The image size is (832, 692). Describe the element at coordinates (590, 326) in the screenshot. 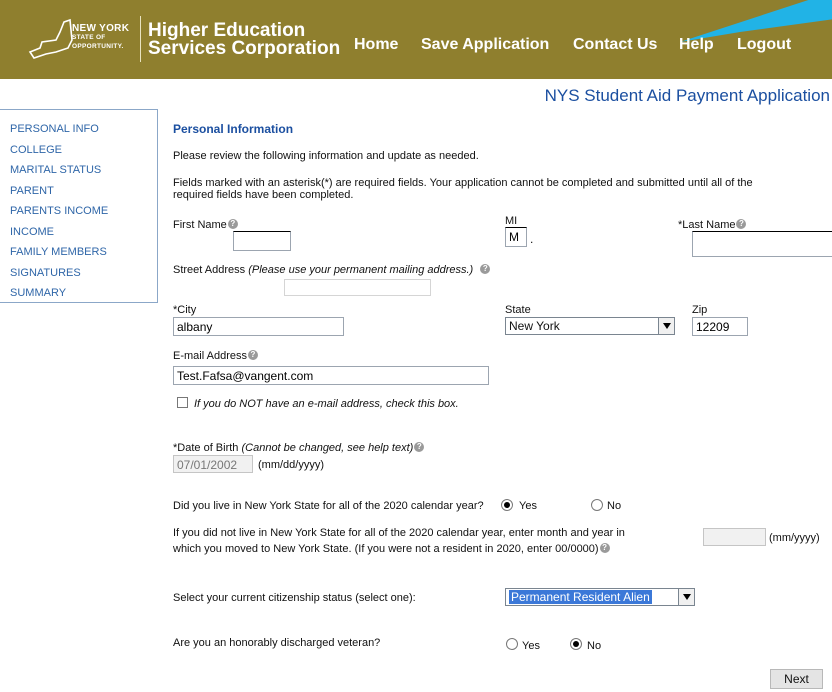

I see `state-select: New York` at that location.